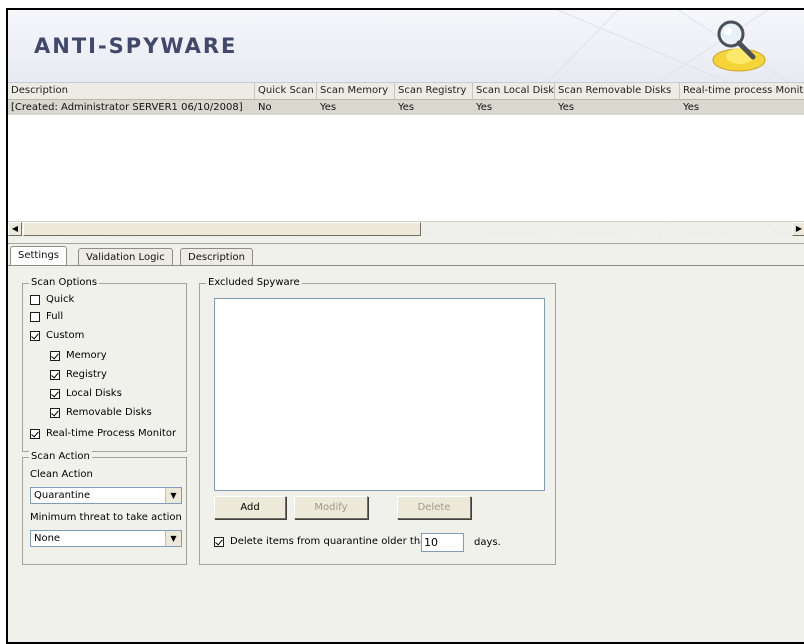 The width and height of the screenshot is (804, 644). I want to click on cell-quick-scan: No, so click(265, 107).